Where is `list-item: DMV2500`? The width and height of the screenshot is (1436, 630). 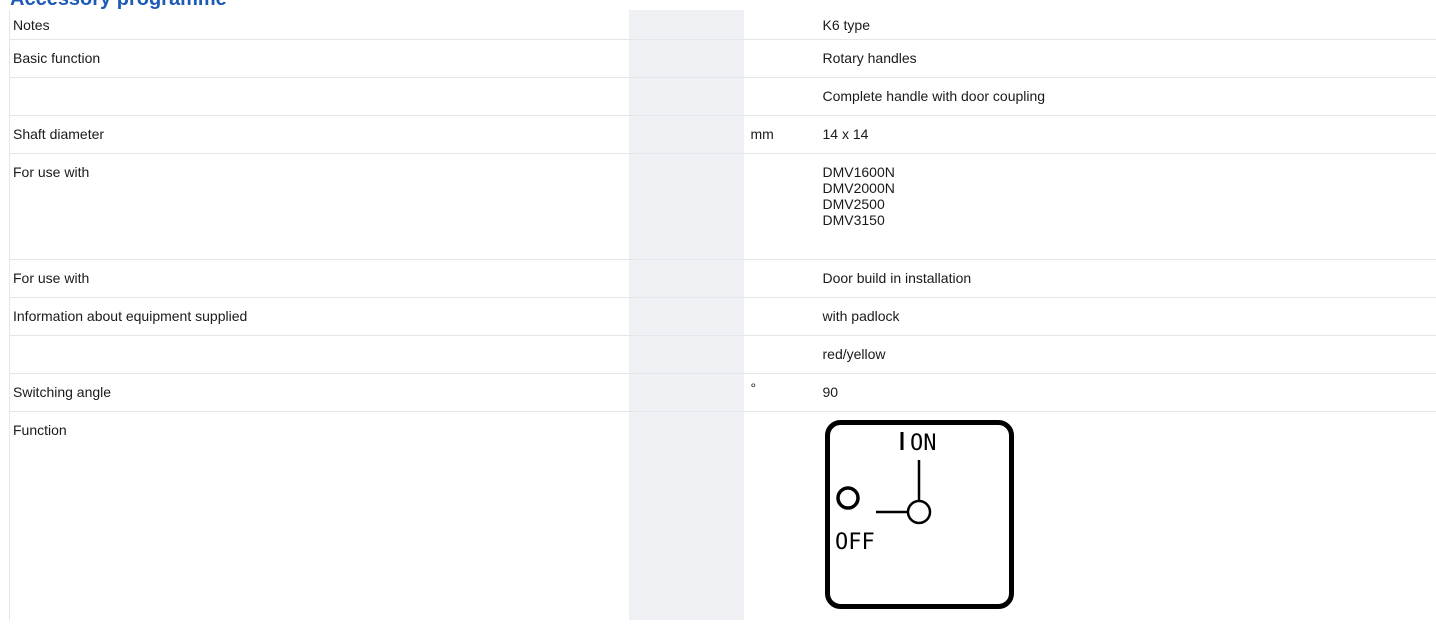
list-item: DMV2500 is located at coordinates (853, 203).